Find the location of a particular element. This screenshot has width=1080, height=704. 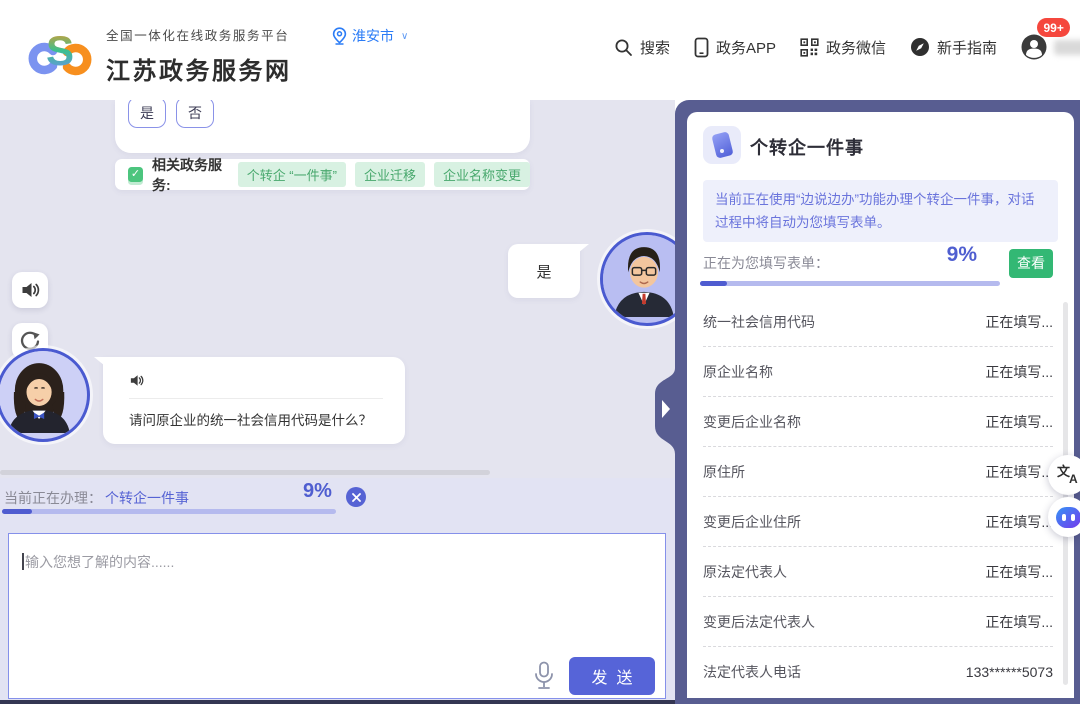

processing-task-link: 个转企一件事 is located at coordinates (147, 498).